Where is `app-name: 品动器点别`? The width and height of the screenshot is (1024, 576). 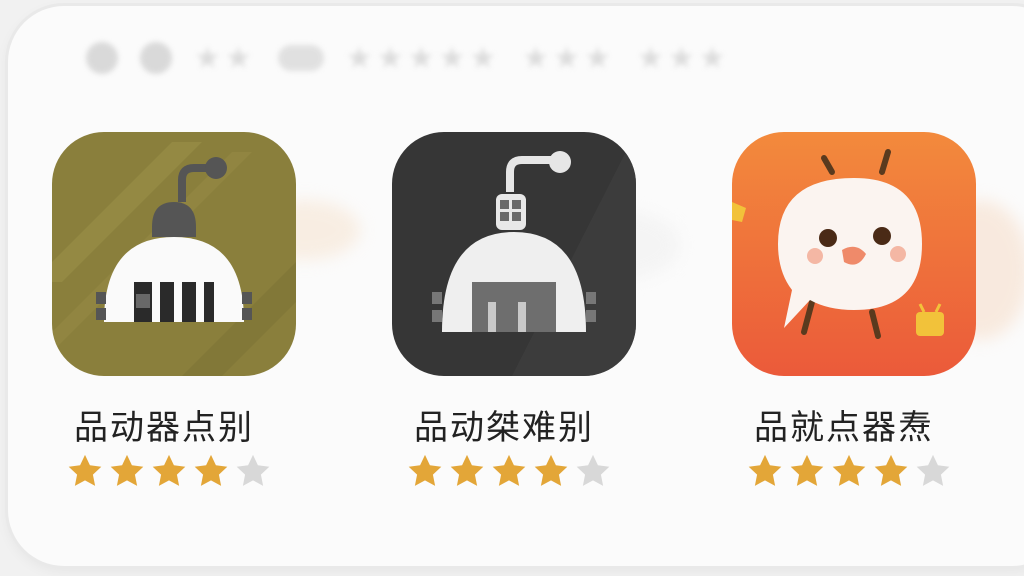
app-name: 品动器点别 is located at coordinates (164, 424).